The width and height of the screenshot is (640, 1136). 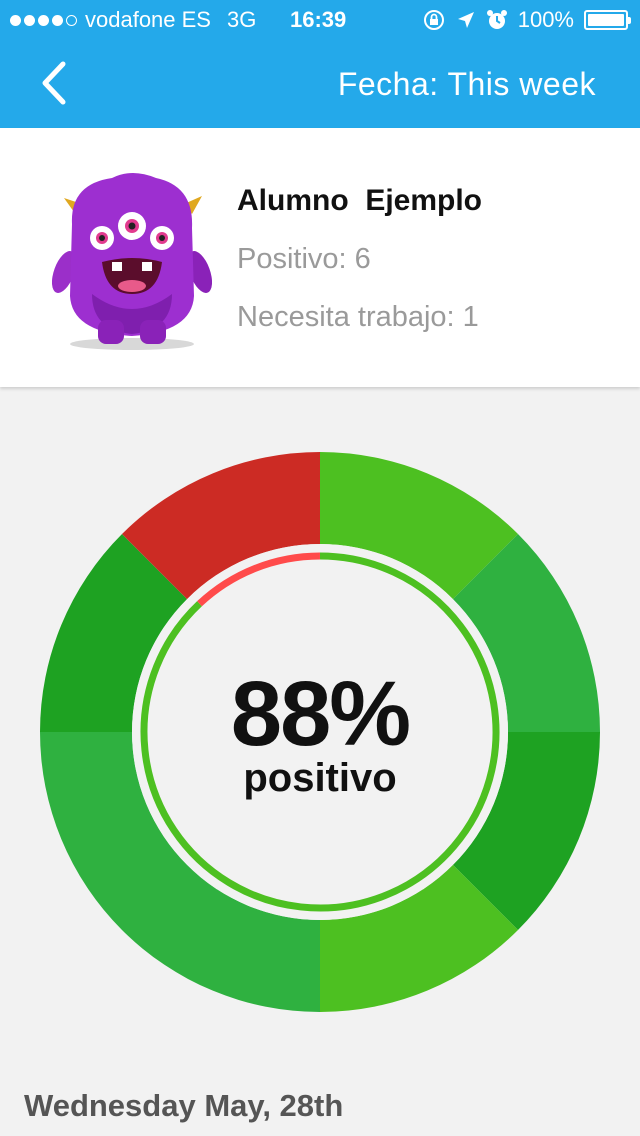 What do you see at coordinates (433, 20) in the screenshot?
I see `rotation-lock-icon` at bounding box center [433, 20].